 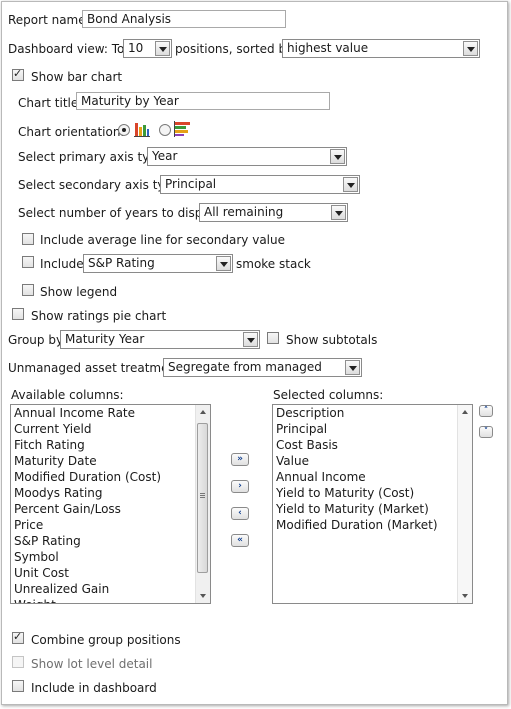 I want to click on list-item: Modified Duration (Cost), so click(x=110, y=477).